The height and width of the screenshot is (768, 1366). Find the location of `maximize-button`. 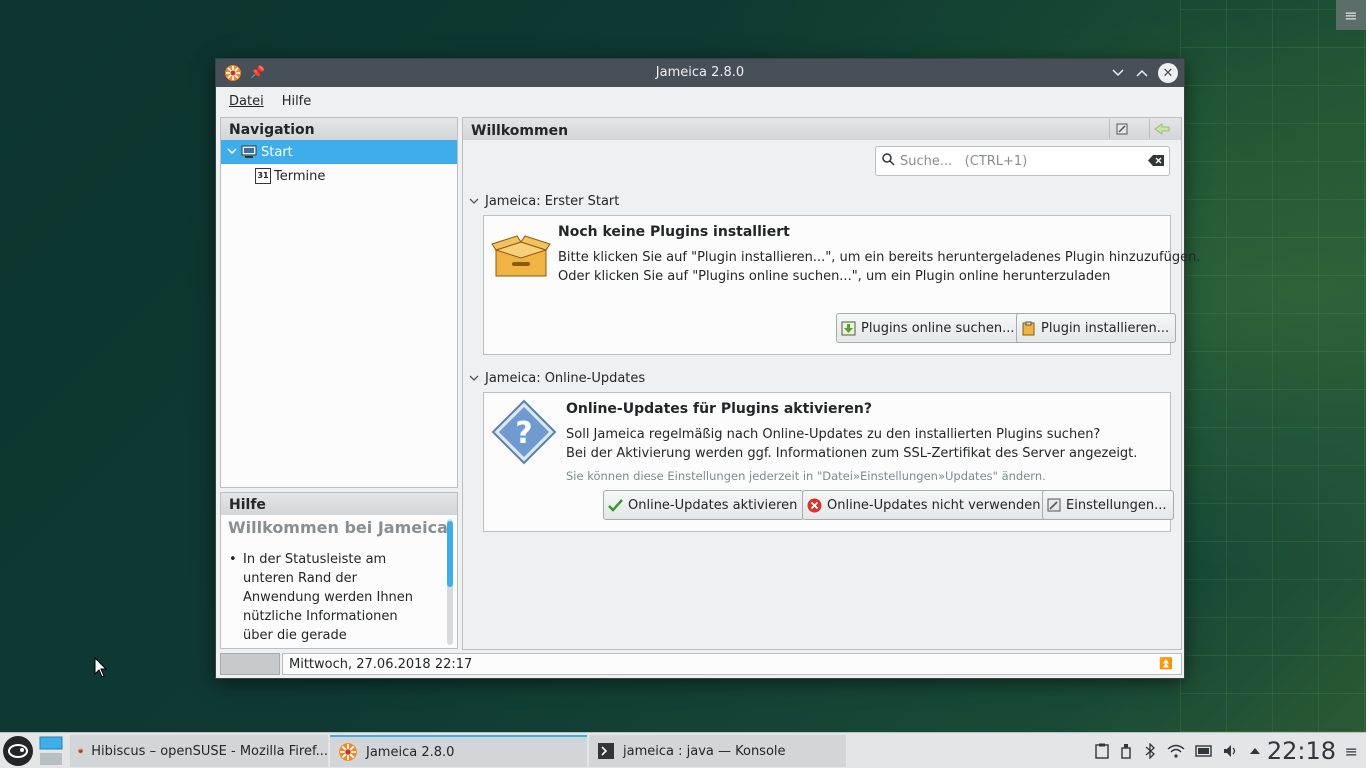

maximize-button is located at coordinates (1142, 73).